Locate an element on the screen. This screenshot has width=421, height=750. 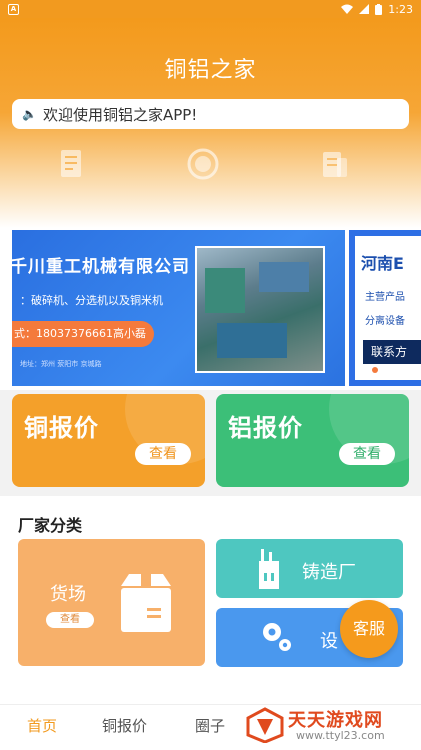
banner-next-button: 联系方 is located at coordinates (392, 352).